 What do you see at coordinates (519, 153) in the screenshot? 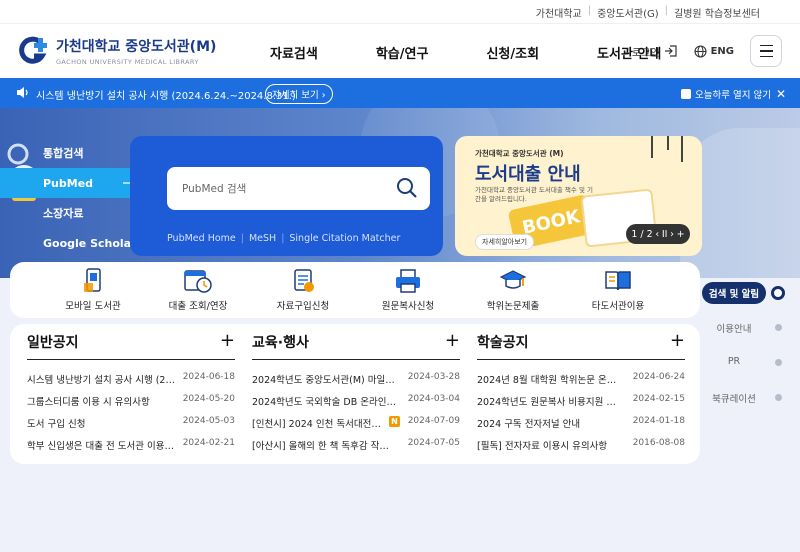
I see `banner-subtitle: 가천대학교 중앙도서관 (M)` at bounding box center [519, 153].